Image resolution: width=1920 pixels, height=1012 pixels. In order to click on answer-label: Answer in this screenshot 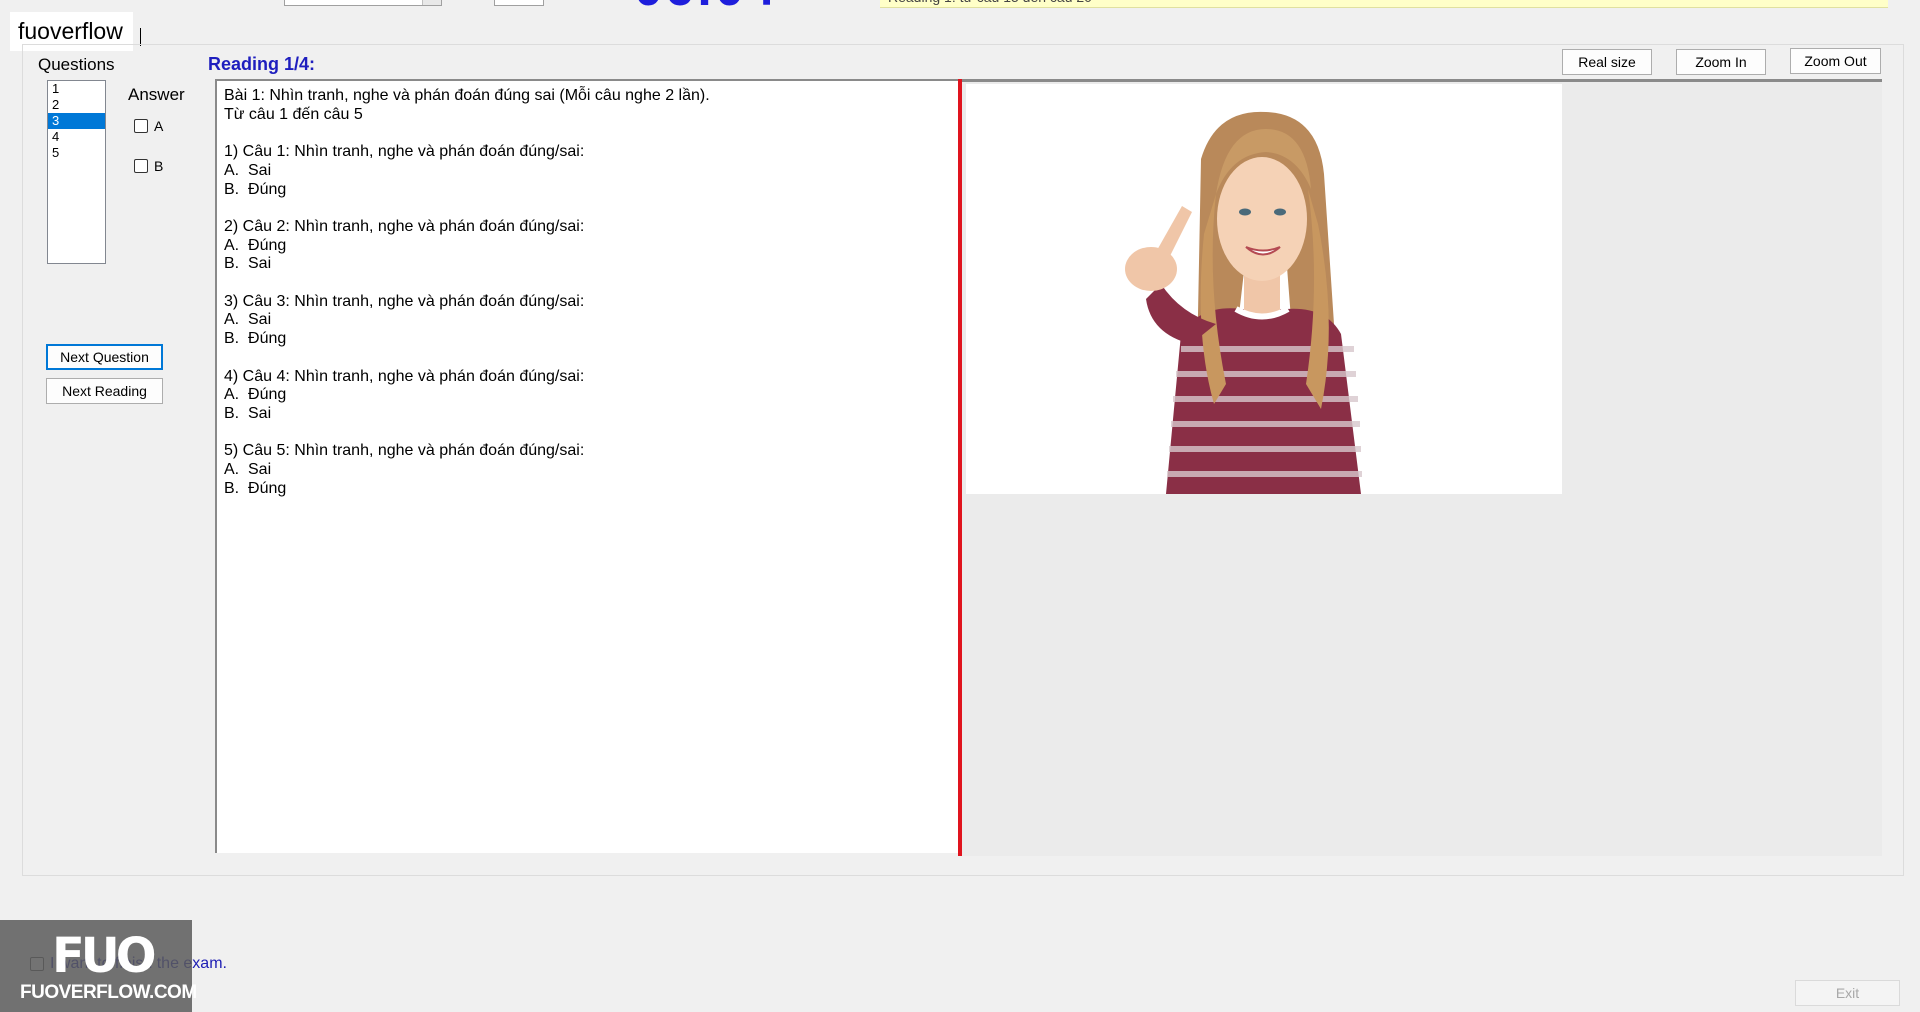, I will do `click(156, 94)`.